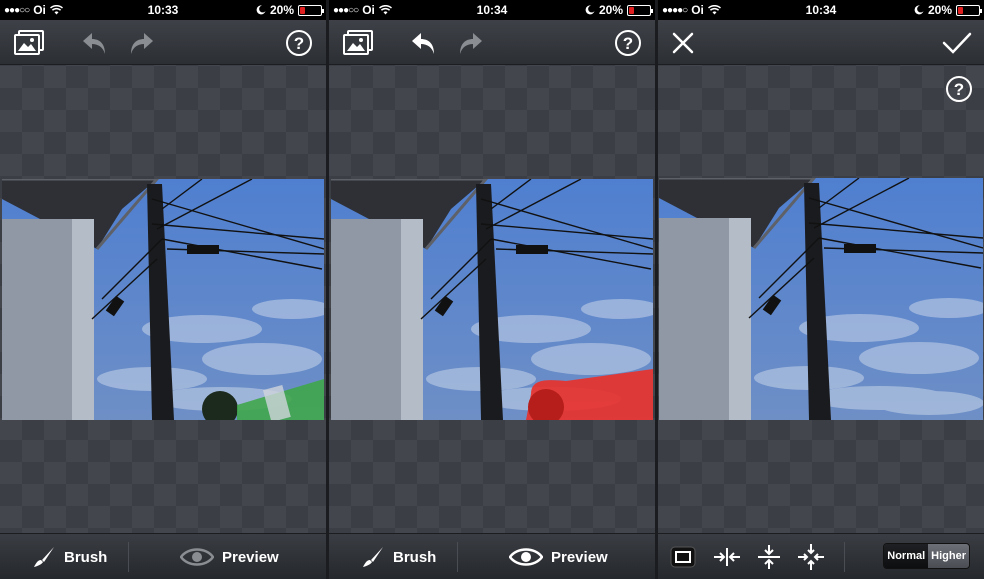 The image size is (984, 579). I want to click on status-bar: ●●●○○ Oi 10:34 20%, so click(492, 10).